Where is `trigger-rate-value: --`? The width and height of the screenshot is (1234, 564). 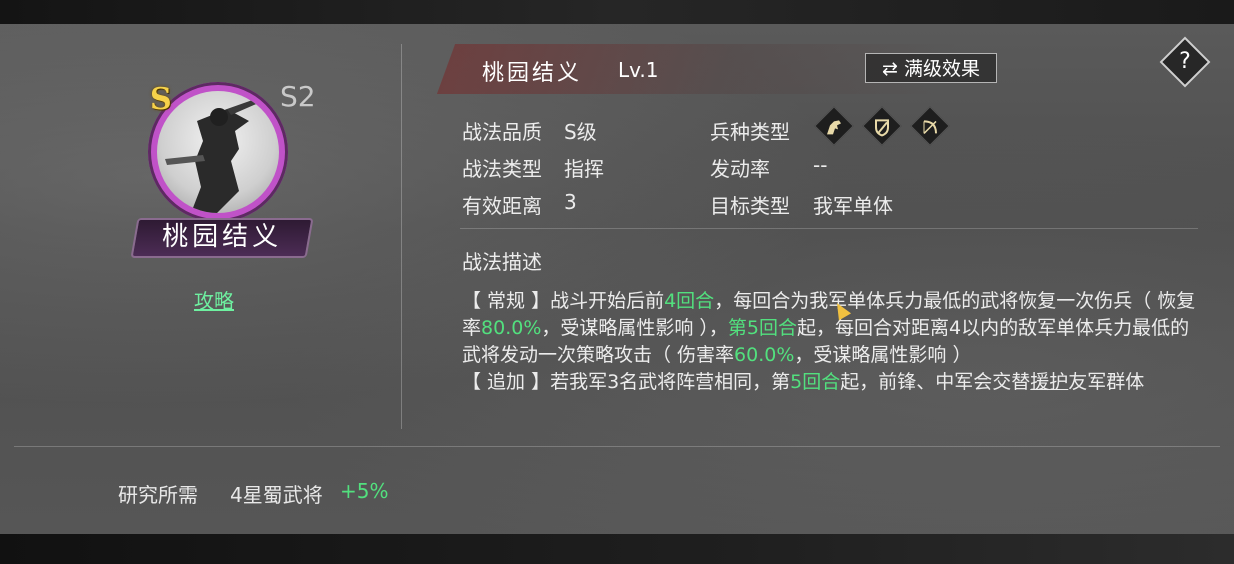
trigger-rate-value: -- is located at coordinates (820, 165).